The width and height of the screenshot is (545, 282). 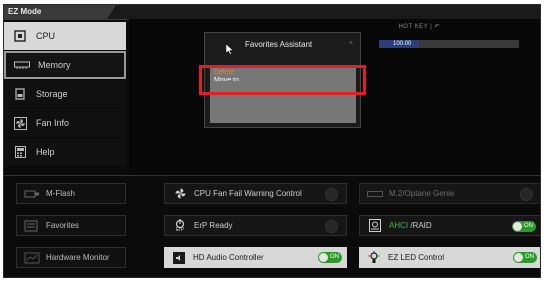 I want to click on ahci-raid-tile: AHCI /RAID ON, so click(x=449, y=225).